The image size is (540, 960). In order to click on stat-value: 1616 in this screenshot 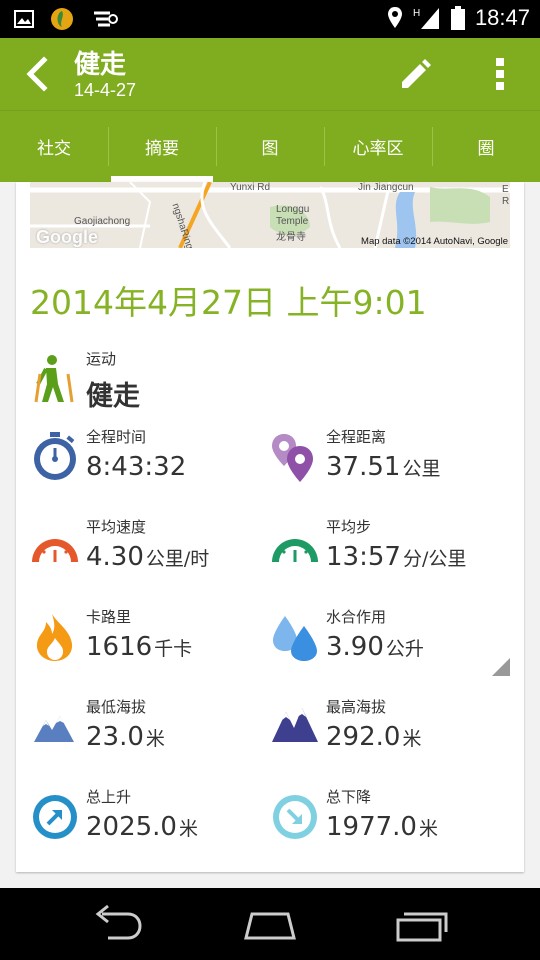, I will do `click(119, 647)`.